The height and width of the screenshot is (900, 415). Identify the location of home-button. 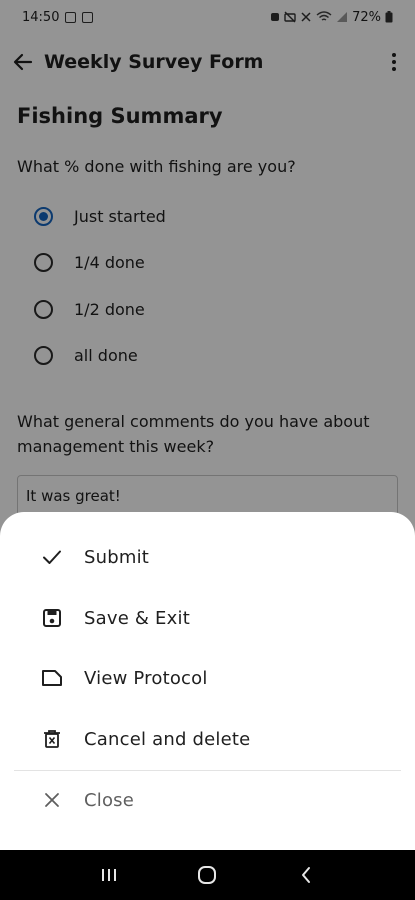
(207, 875).